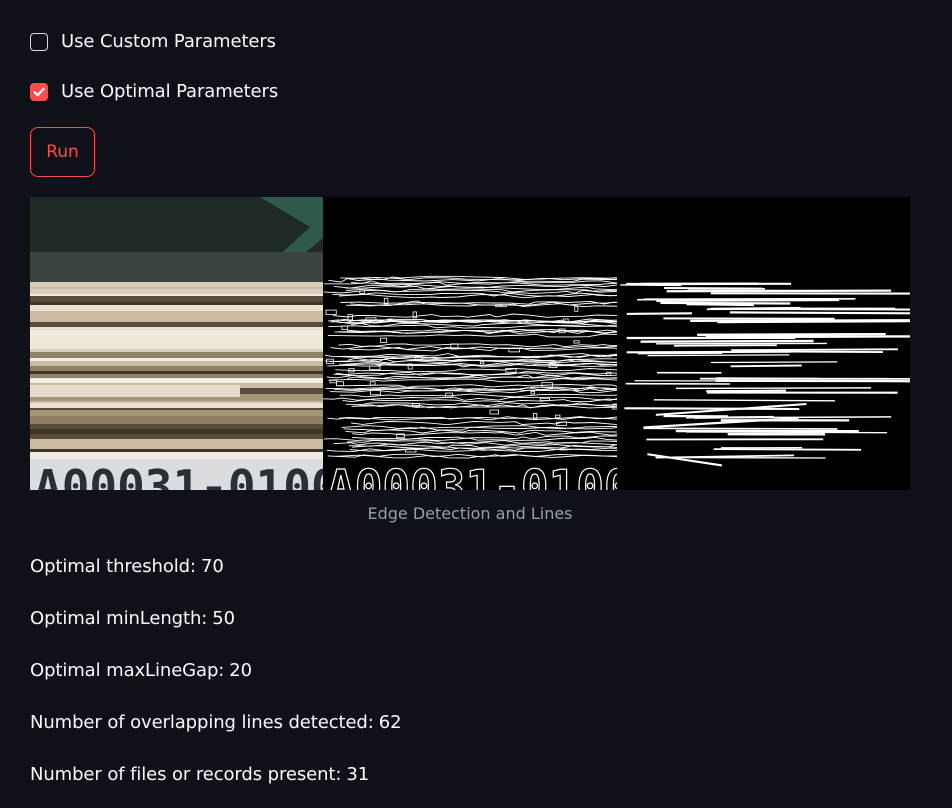  I want to click on checked-checkbox-icon, so click(39, 92).